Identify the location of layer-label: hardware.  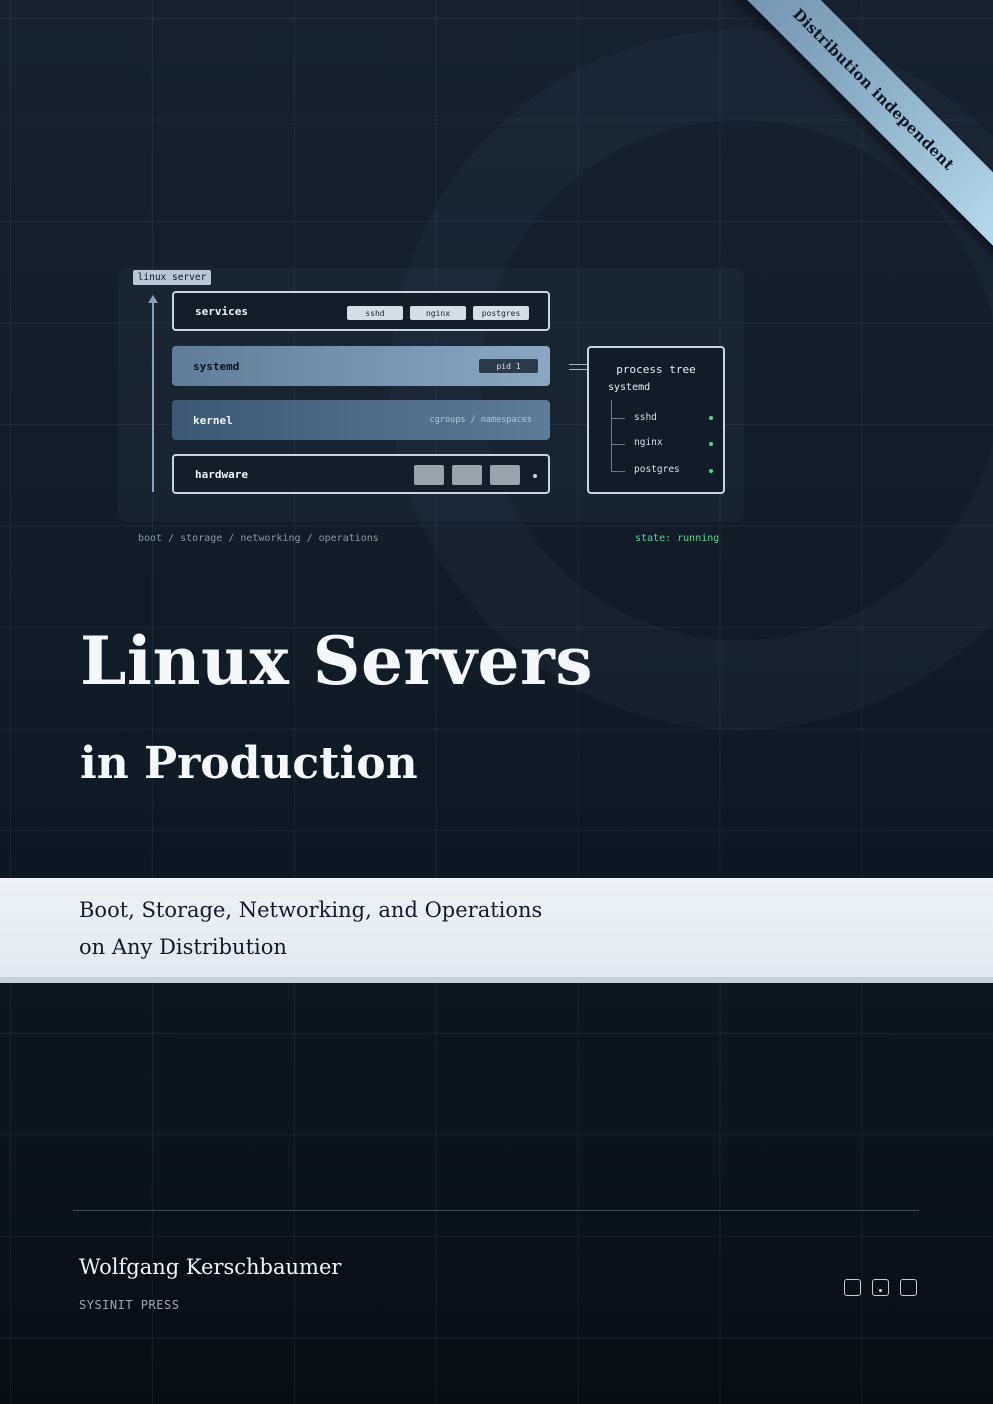
(221, 474).